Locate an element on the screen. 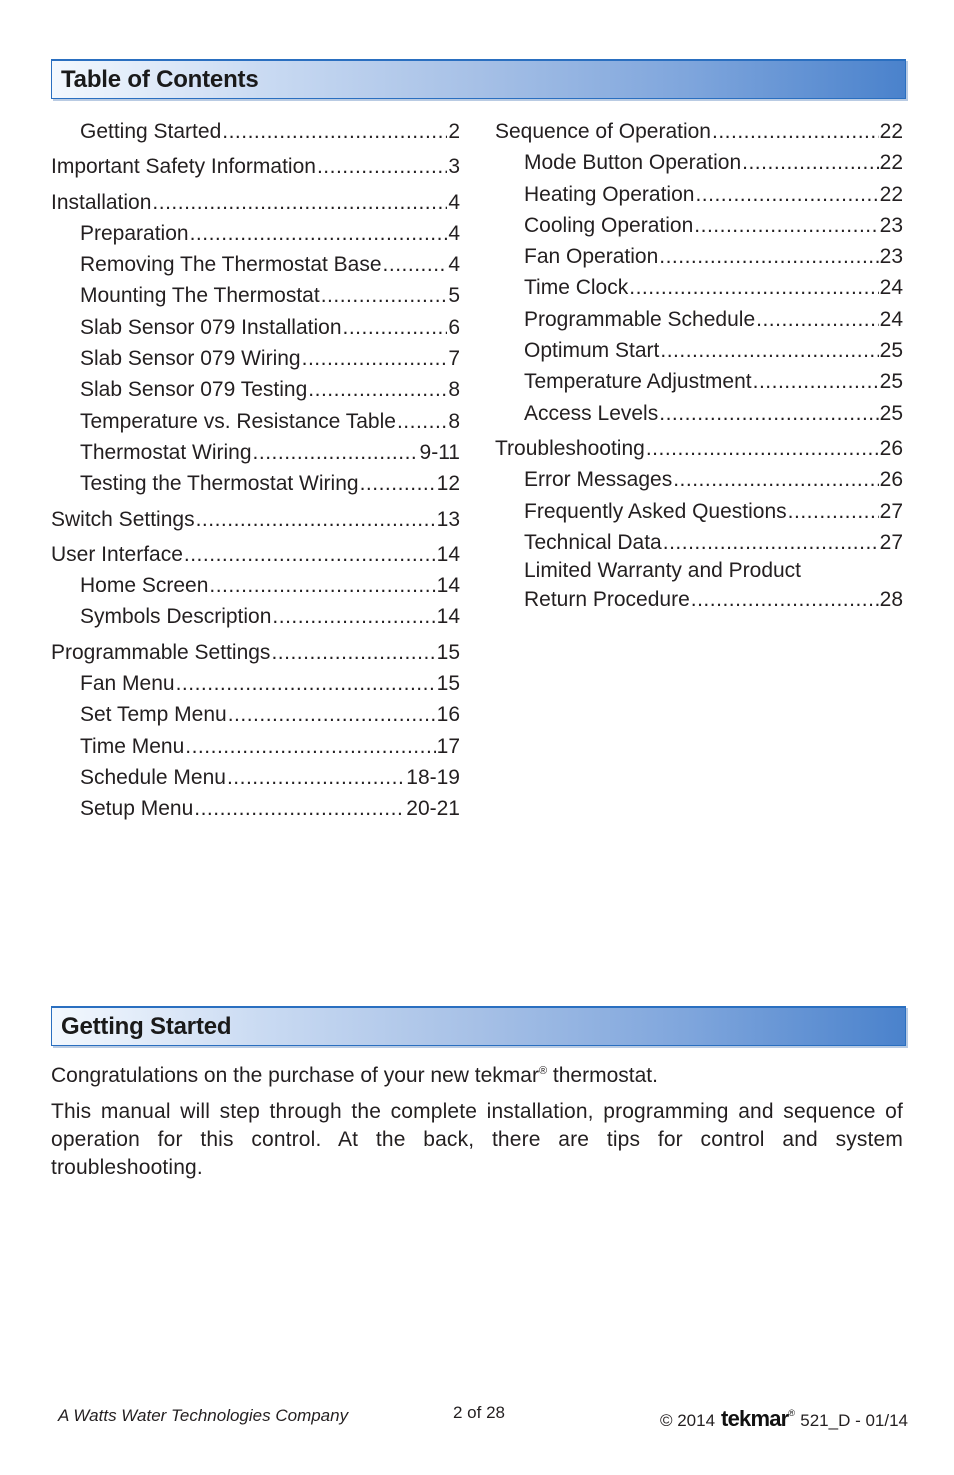  toc-entry: Important Safety Information 3 is located at coordinates (255, 166).